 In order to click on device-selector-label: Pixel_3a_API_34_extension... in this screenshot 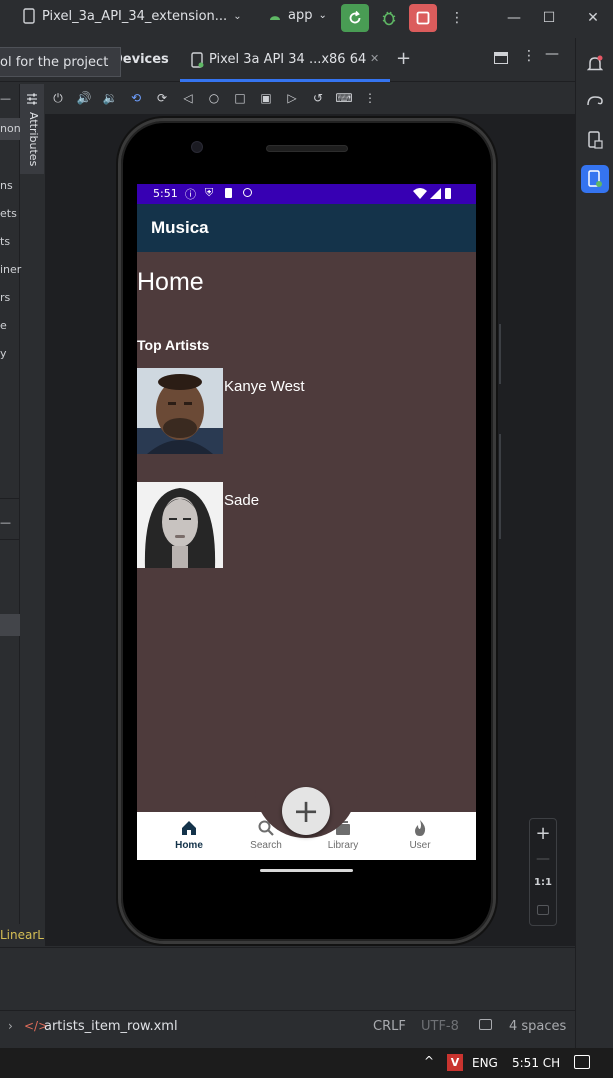, I will do `click(135, 16)`.